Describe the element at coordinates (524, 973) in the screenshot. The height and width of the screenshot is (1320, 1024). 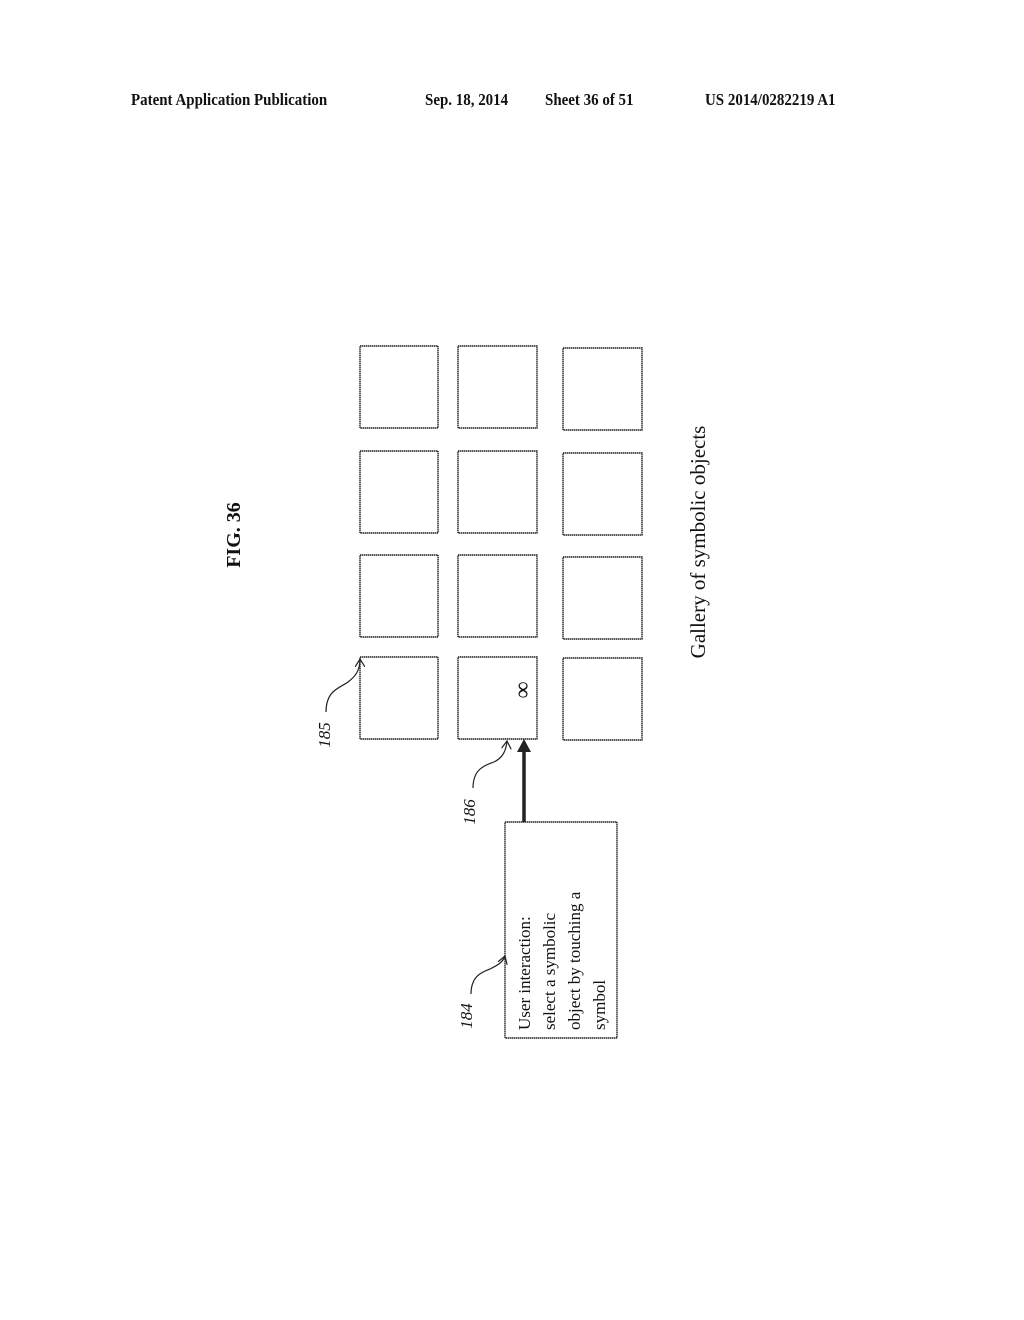
I see `interaction-line-1: User interaction:` at that location.